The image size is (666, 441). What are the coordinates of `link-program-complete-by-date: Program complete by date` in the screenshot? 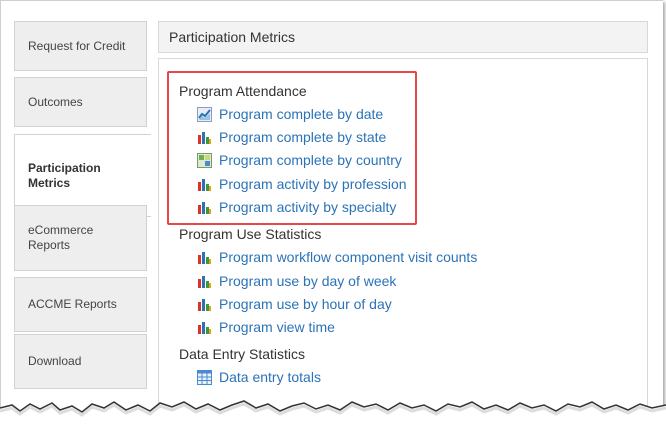 It's located at (290, 114).